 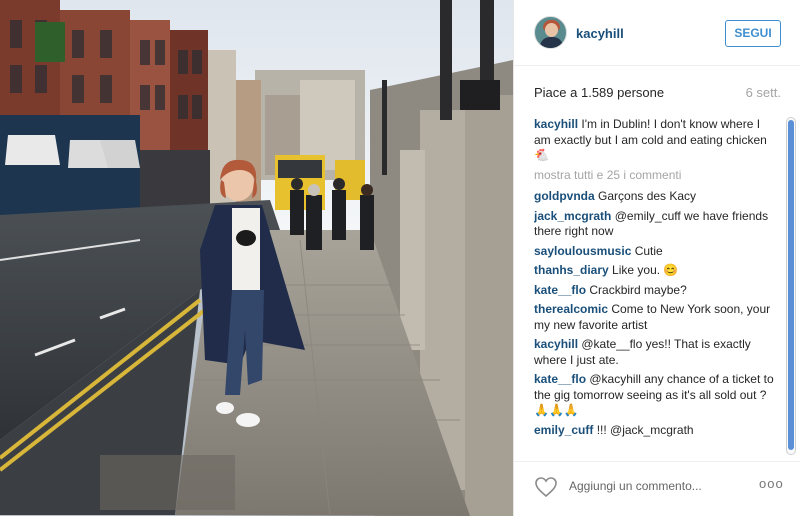 I want to click on list-item: kate__flo Crackbird maybe?, so click(x=654, y=291).